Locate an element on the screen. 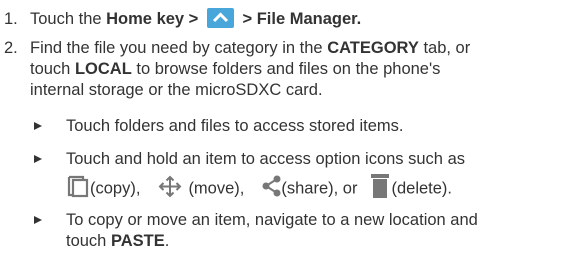  bullet-line-icons: (copy), (move), (share), or (delete). is located at coordinates (316, 187).